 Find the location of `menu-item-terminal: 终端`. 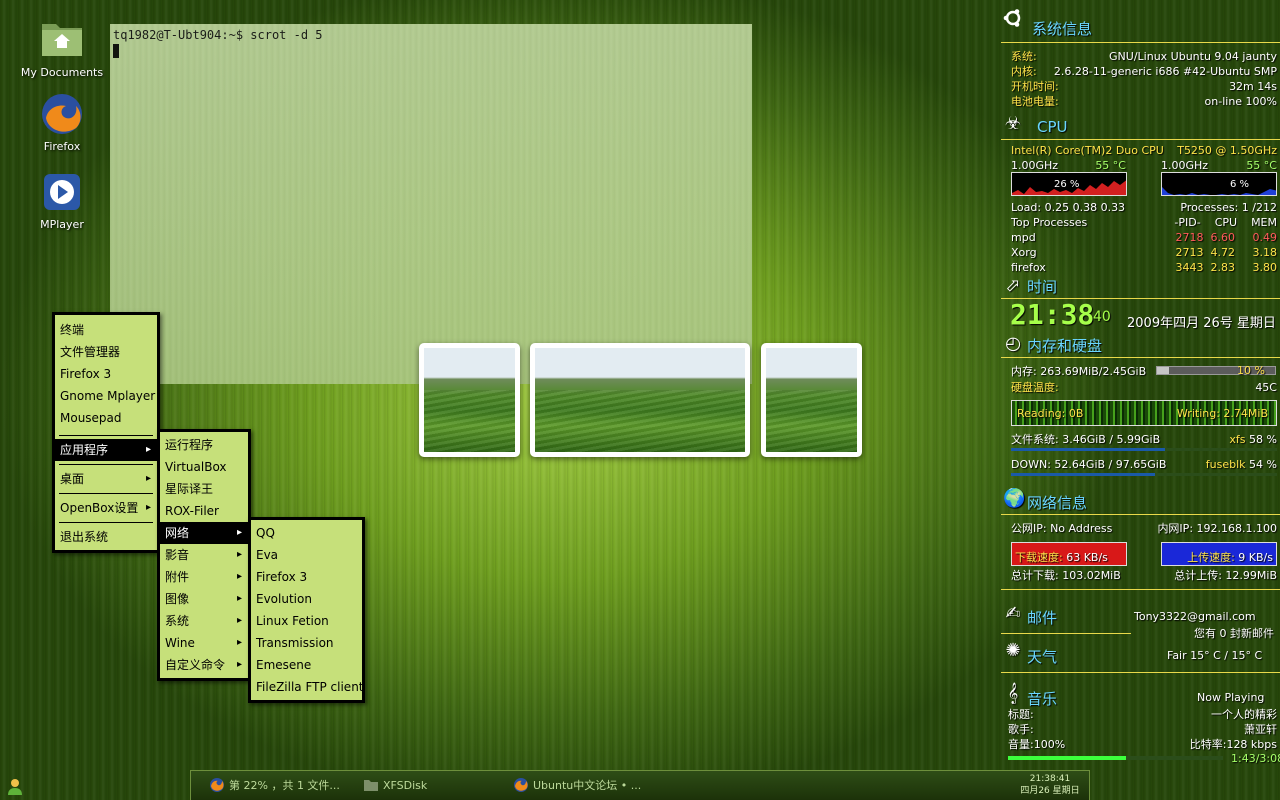

menu-item-terminal: 终端 is located at coordinates (106, 330).